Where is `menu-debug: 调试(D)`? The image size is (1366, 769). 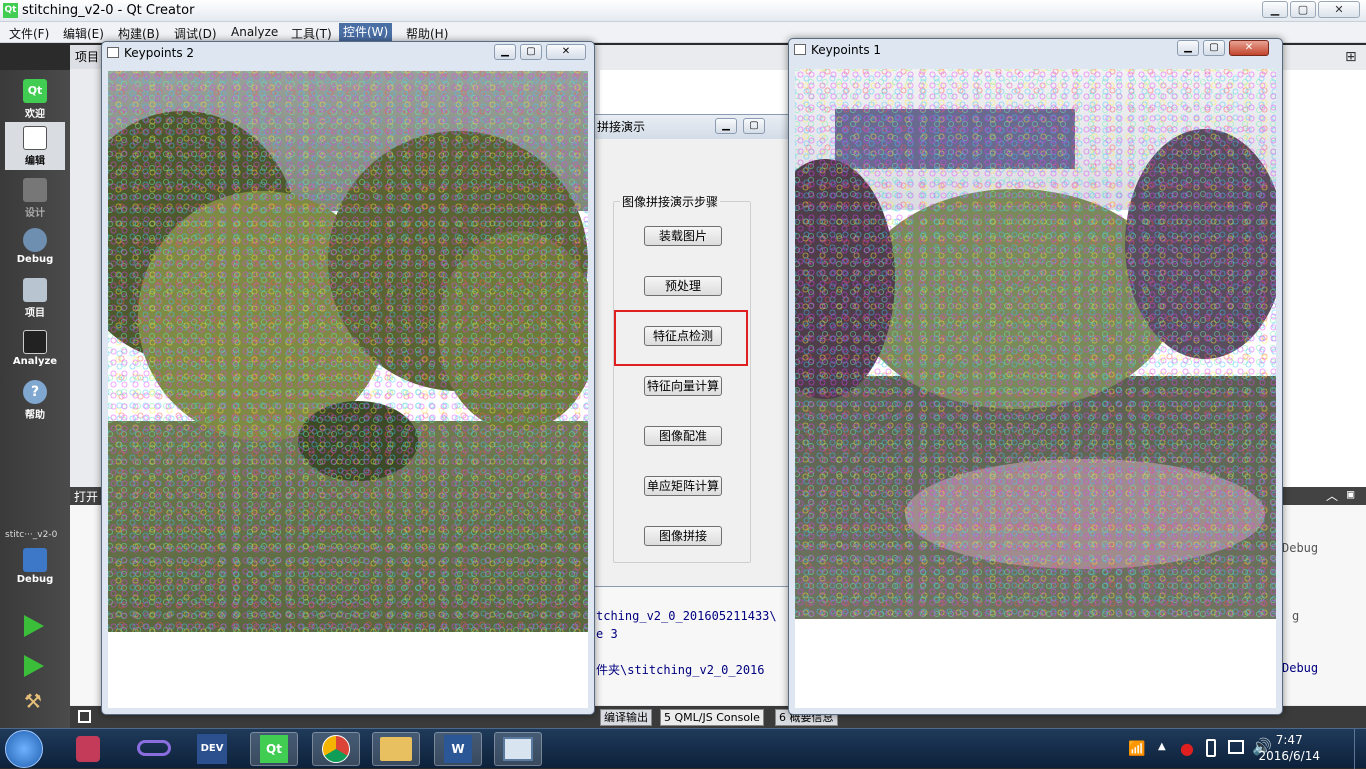 menu-debug: 调试(D) is located at coordinates (195, 33).